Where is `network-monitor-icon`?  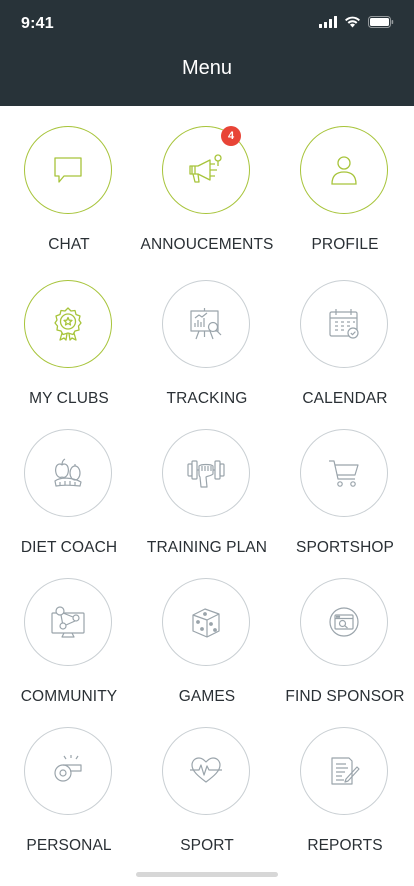 network-monitor-icon is located at coordinates (68, 622).